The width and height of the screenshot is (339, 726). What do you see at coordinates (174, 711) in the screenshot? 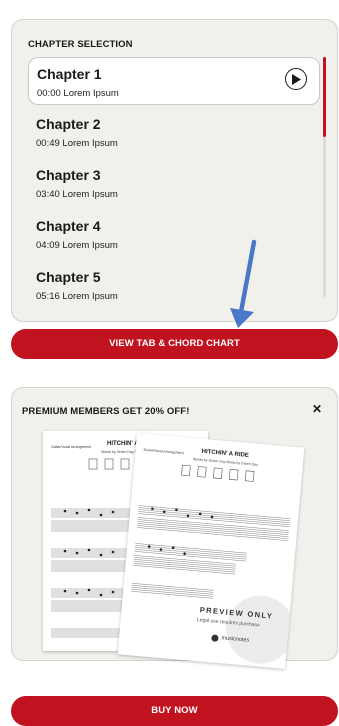
I see `buy-now-button: BUY NOW` at bounding box center [174, 711].